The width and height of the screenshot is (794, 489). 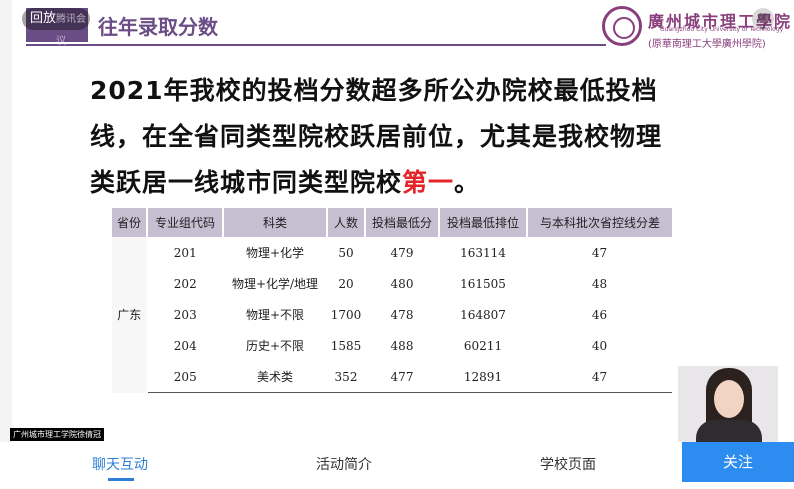 I want to click on tab-chat: 聊天互动, so click(x=120, y=464).